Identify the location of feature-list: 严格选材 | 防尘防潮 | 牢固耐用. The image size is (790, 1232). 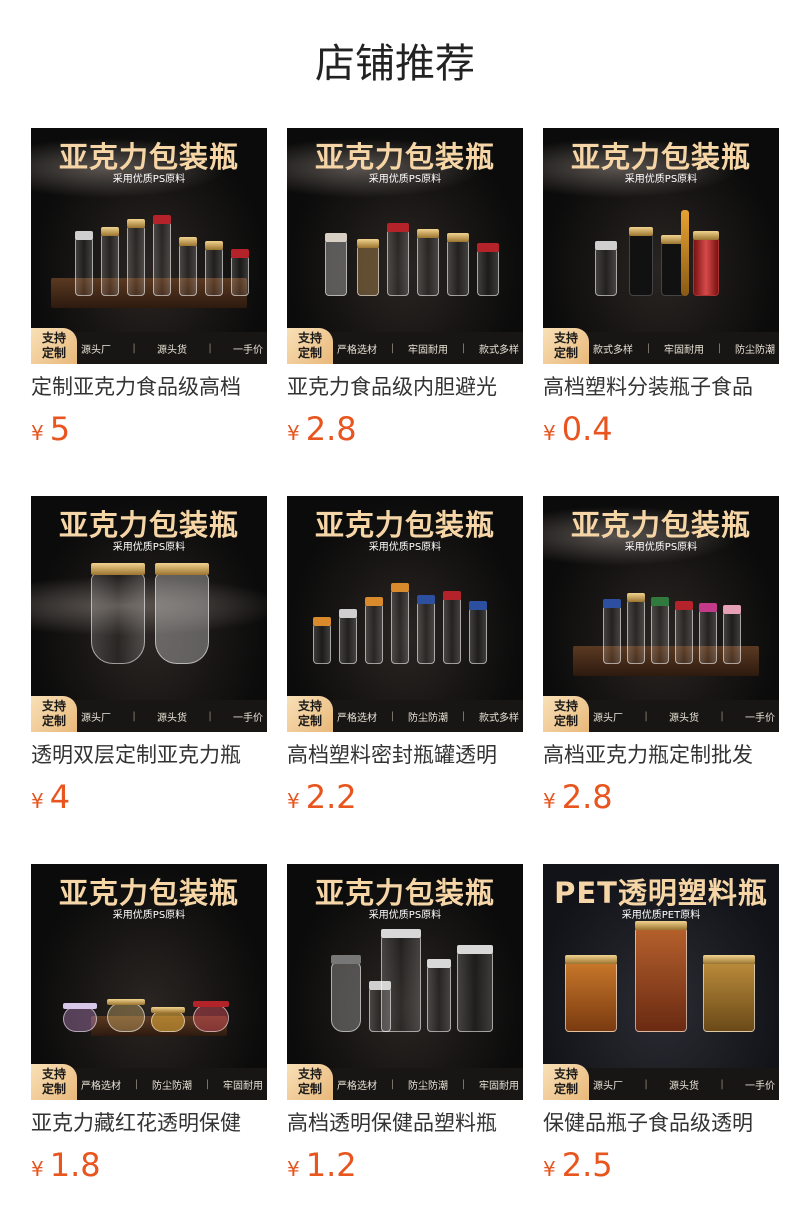
(172, 1085).